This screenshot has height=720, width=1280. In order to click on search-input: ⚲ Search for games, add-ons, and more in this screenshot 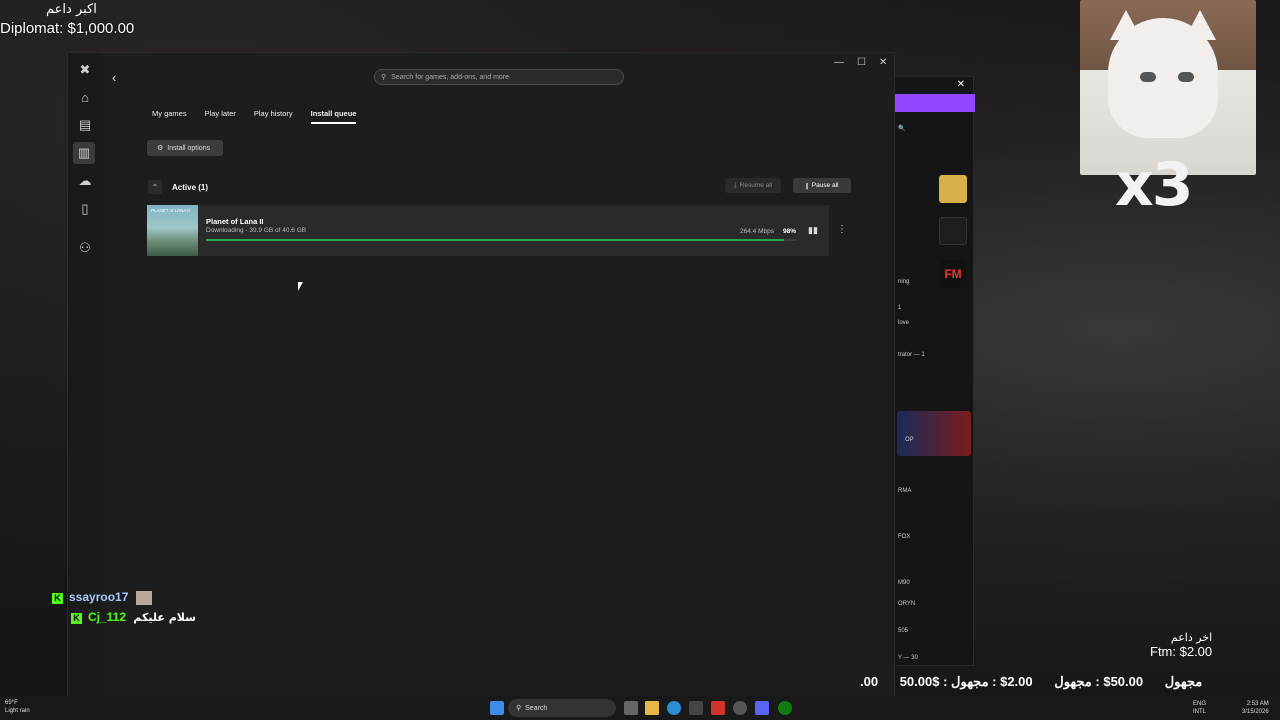, I will do `click(499, 77)`.